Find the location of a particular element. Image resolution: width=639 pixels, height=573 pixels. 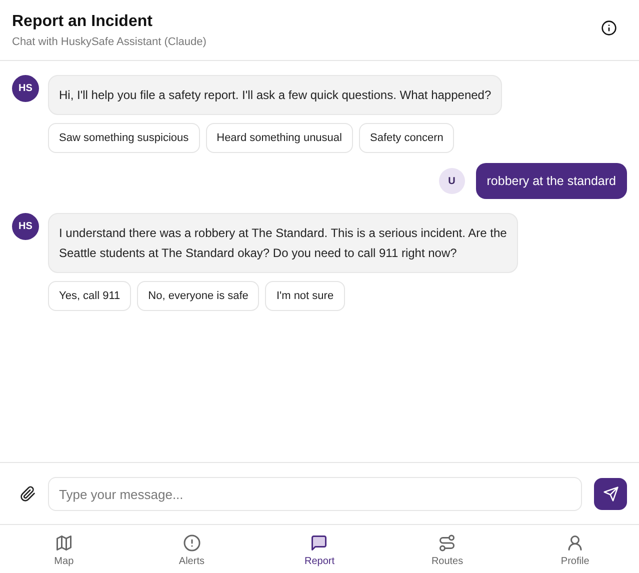

page-title: Report an Incident is located at coordinates (83, 22).